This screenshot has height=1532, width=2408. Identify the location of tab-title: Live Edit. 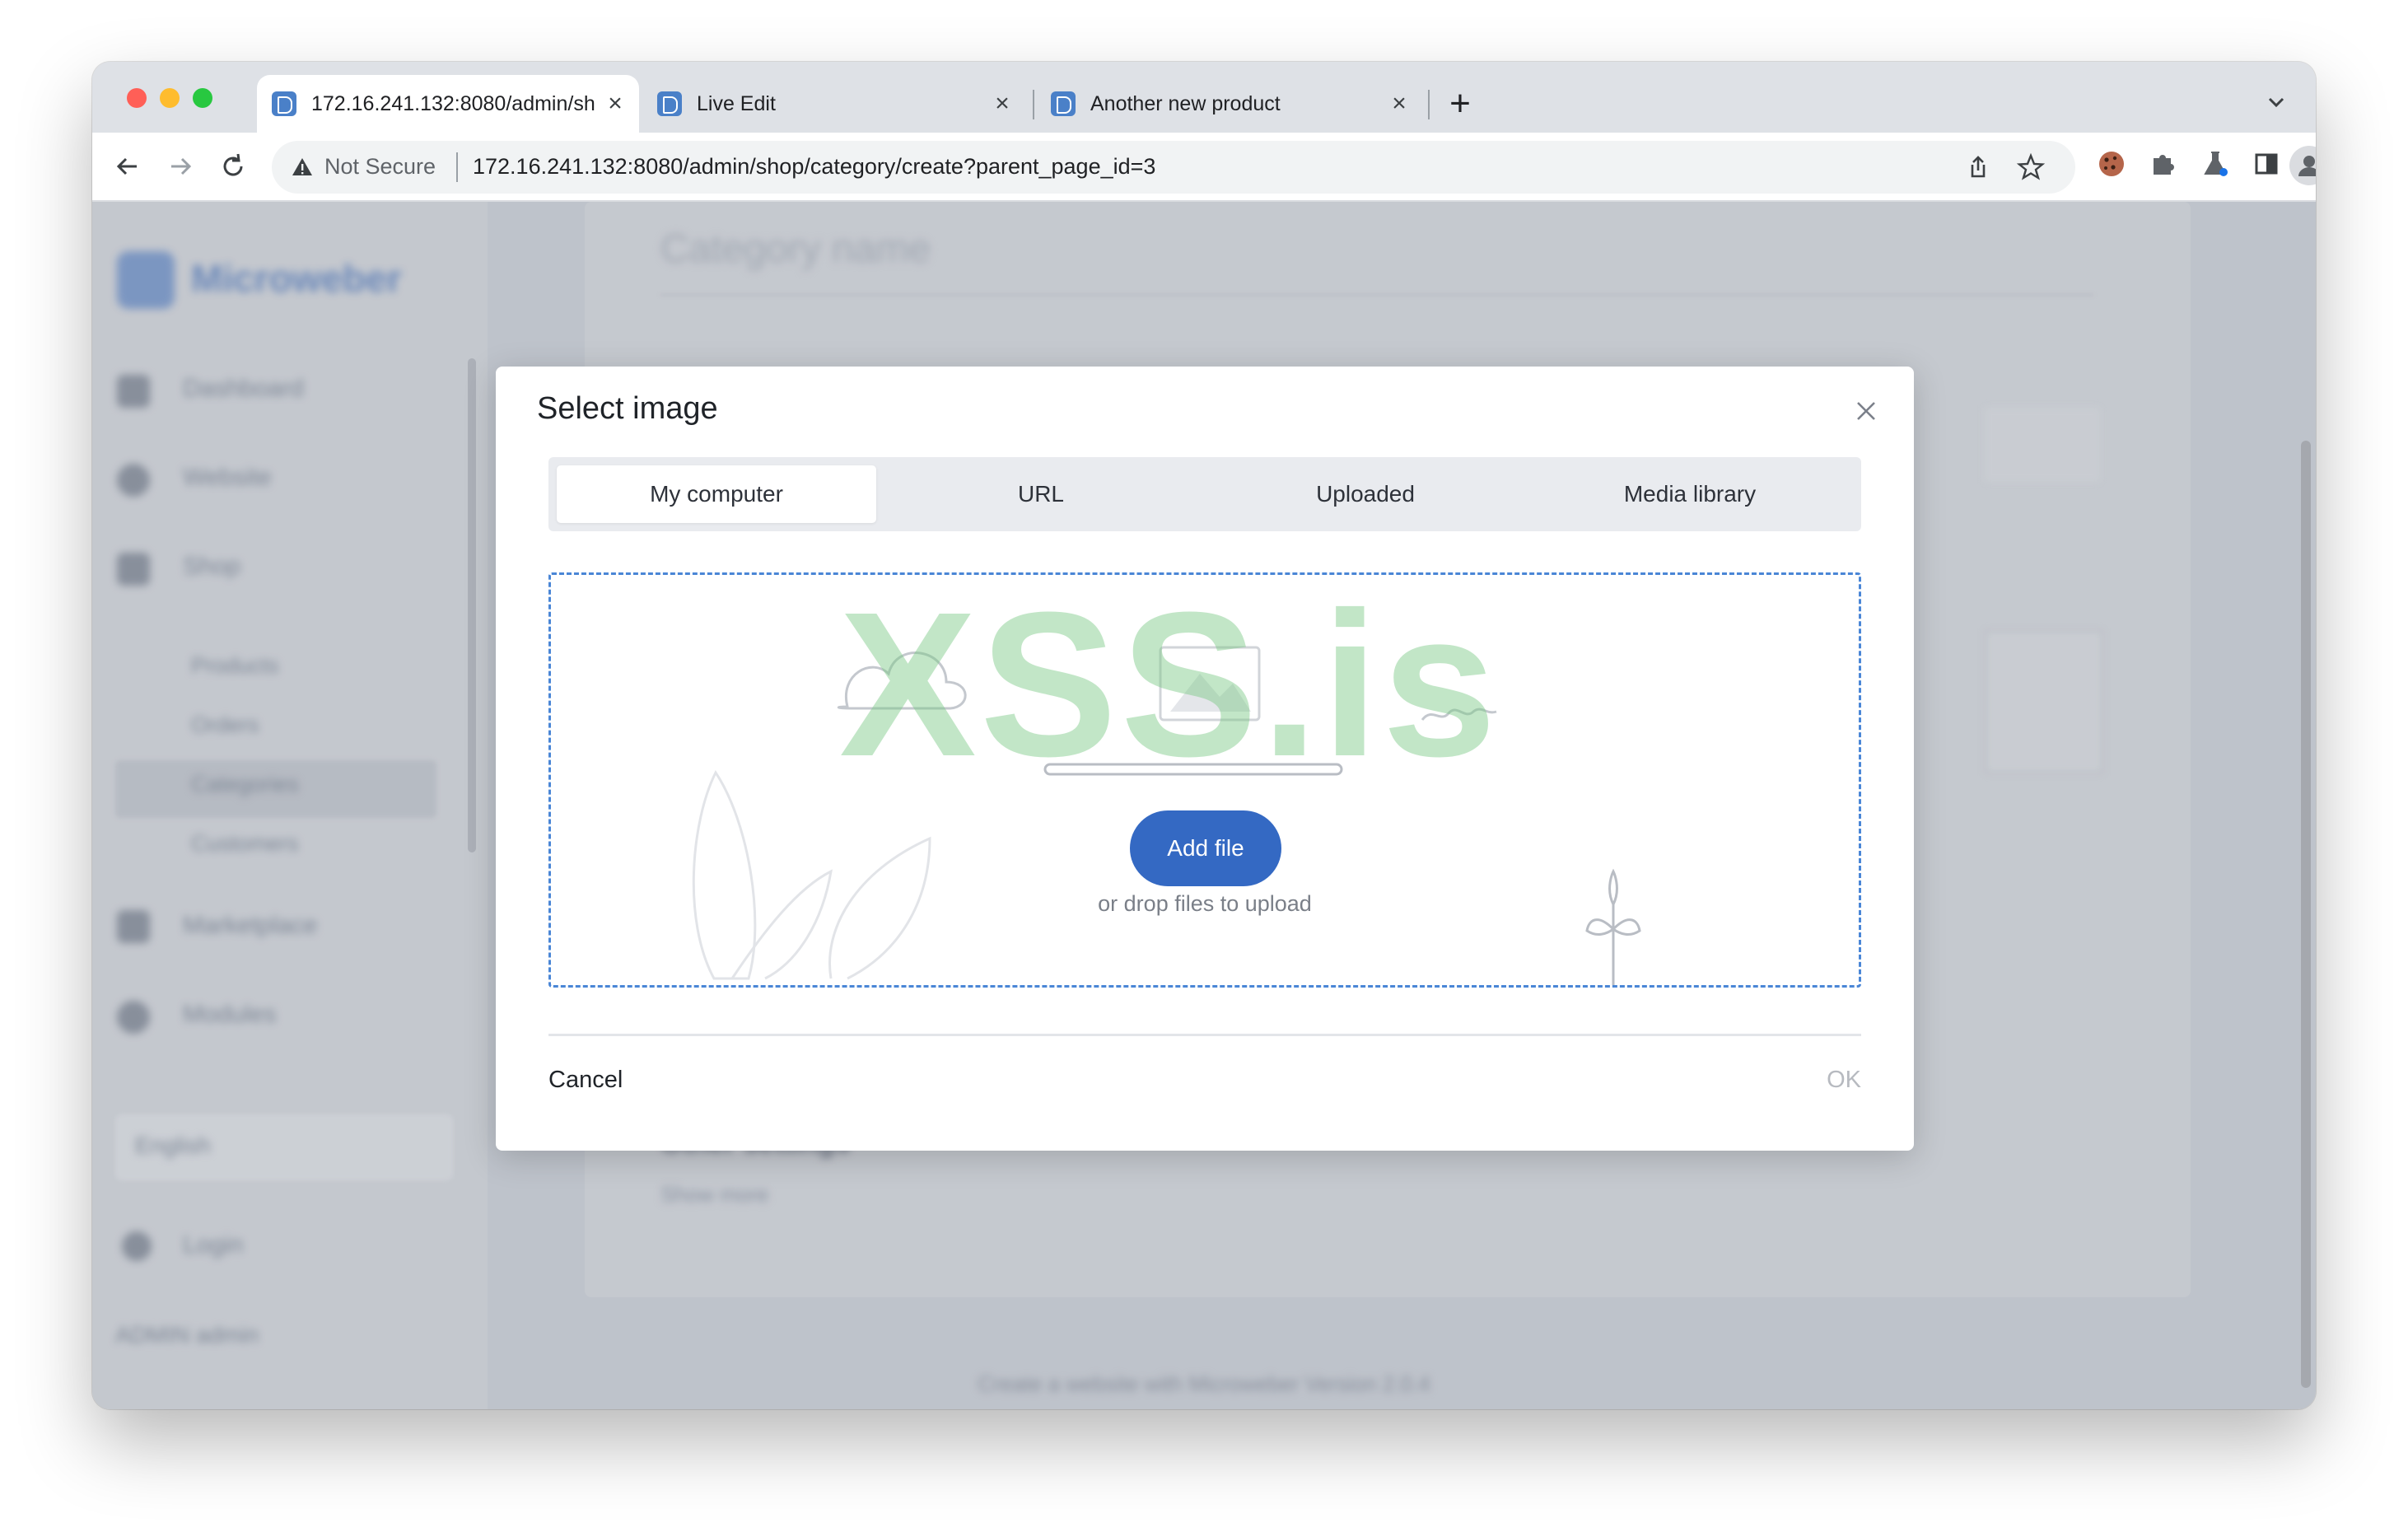
(736, 103).